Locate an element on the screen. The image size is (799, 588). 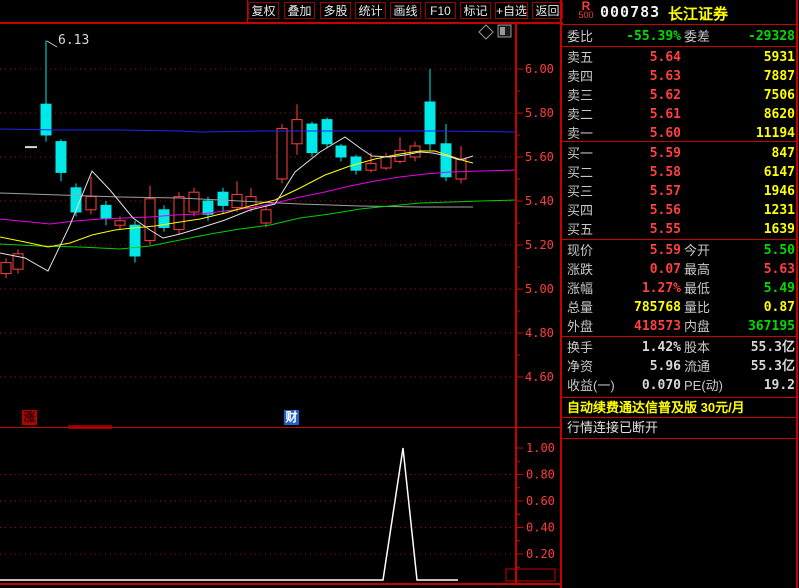
bid-row: 买三 5.57 1946 is located at coordinates (680, 191).